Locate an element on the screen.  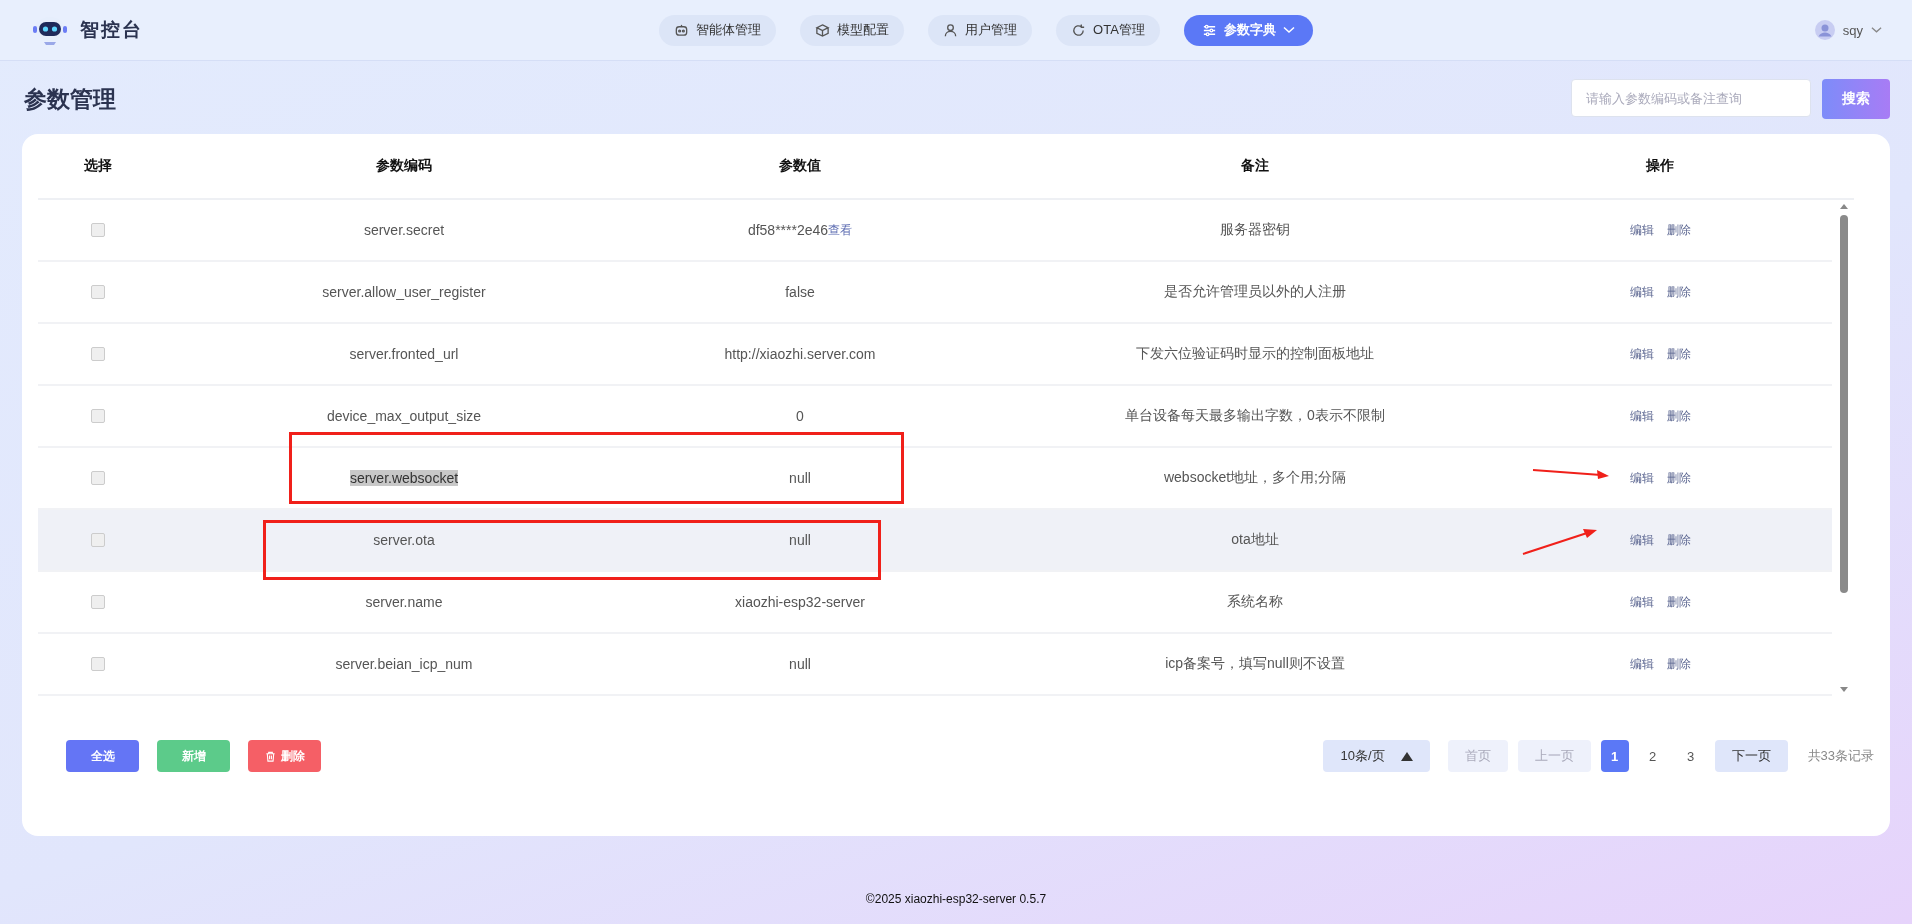
trash-icon is located at coordinates (270, 756).